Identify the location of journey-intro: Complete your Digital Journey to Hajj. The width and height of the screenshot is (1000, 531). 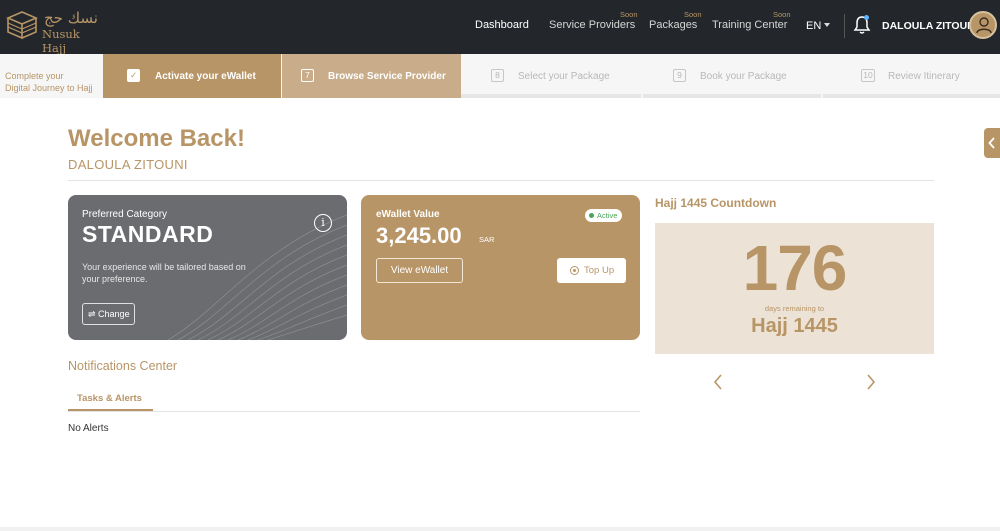
(49, 82).